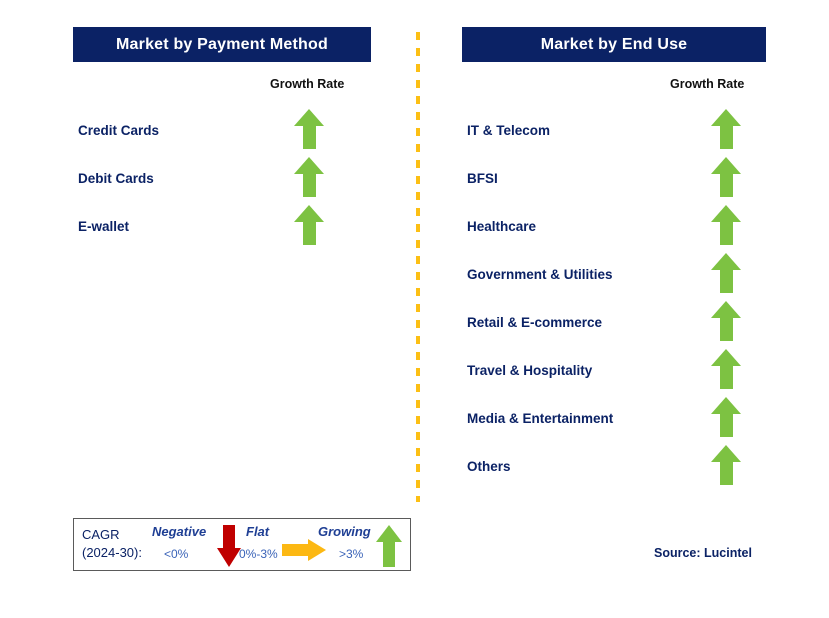 Image resolution: width=829 pixels, height=618 pixels. I want to click on arrow-right-icon, so click(304, 550).